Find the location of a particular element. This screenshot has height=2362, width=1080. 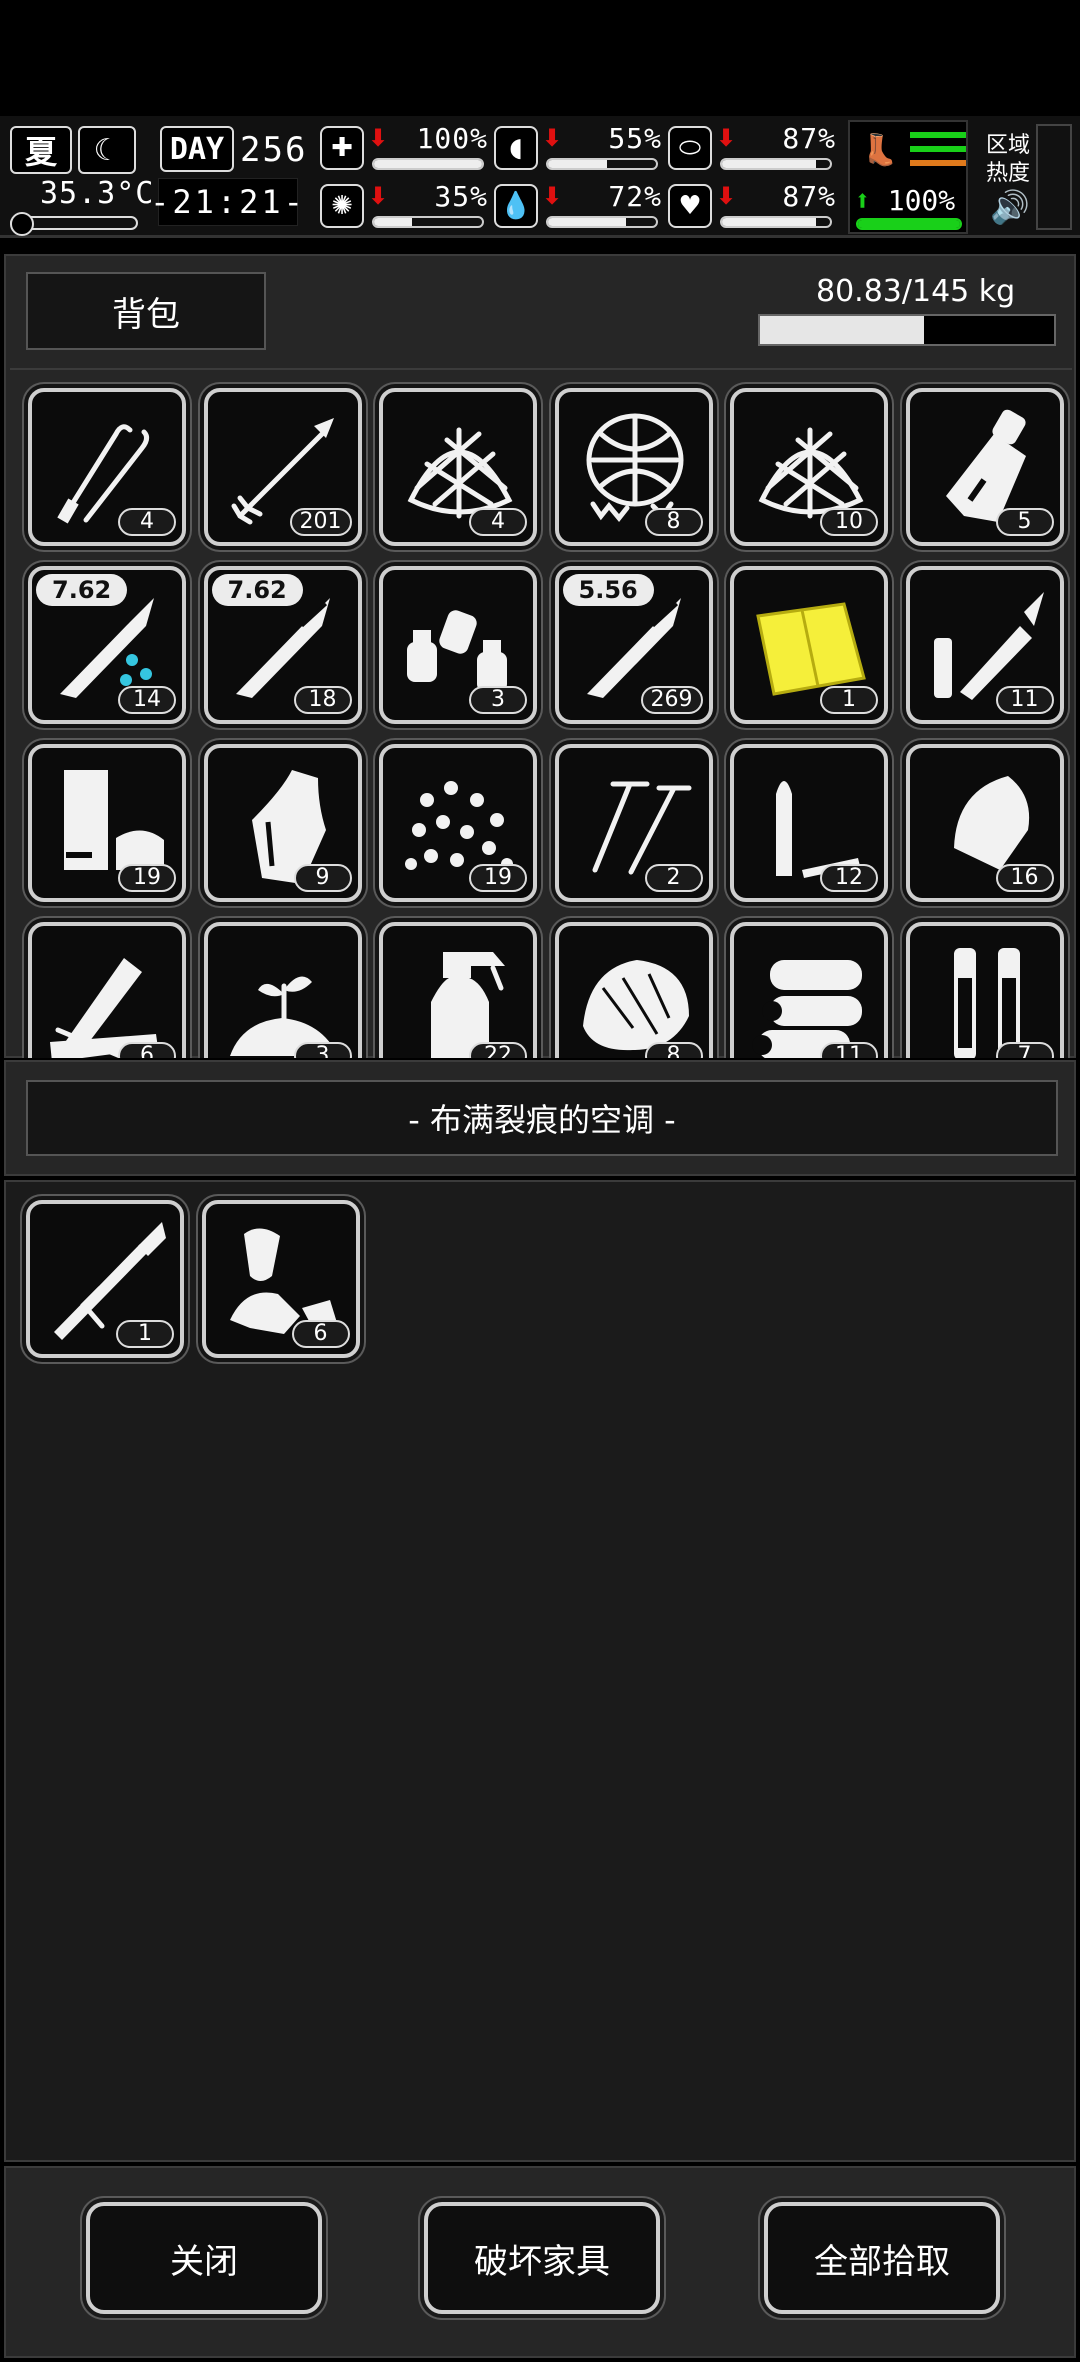

season-label: 夏 is located at coordinates (40, 152).